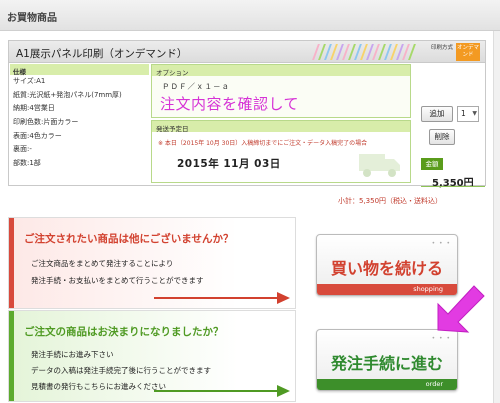 The width and height of the screenshot is (500, 403). I want to click on continue-panel-line: 発注手続・お支払いをまとめて行うことができます, so click(117, 280).